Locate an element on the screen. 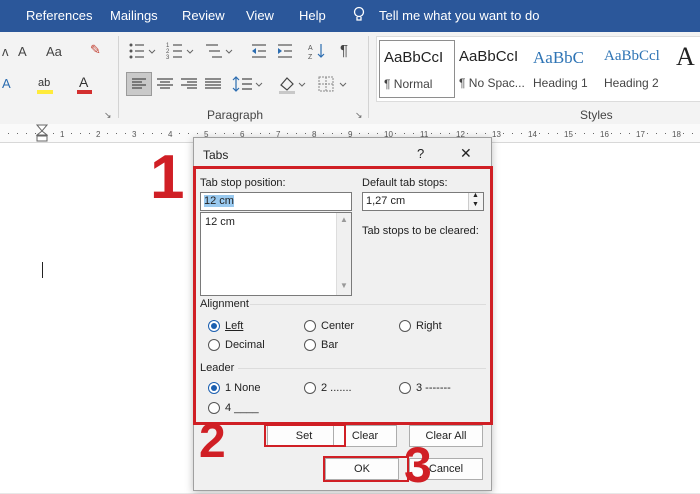 This screenshot has width=700, height=494. highlight-color-icon: ab is located at coordinates (46, 86).